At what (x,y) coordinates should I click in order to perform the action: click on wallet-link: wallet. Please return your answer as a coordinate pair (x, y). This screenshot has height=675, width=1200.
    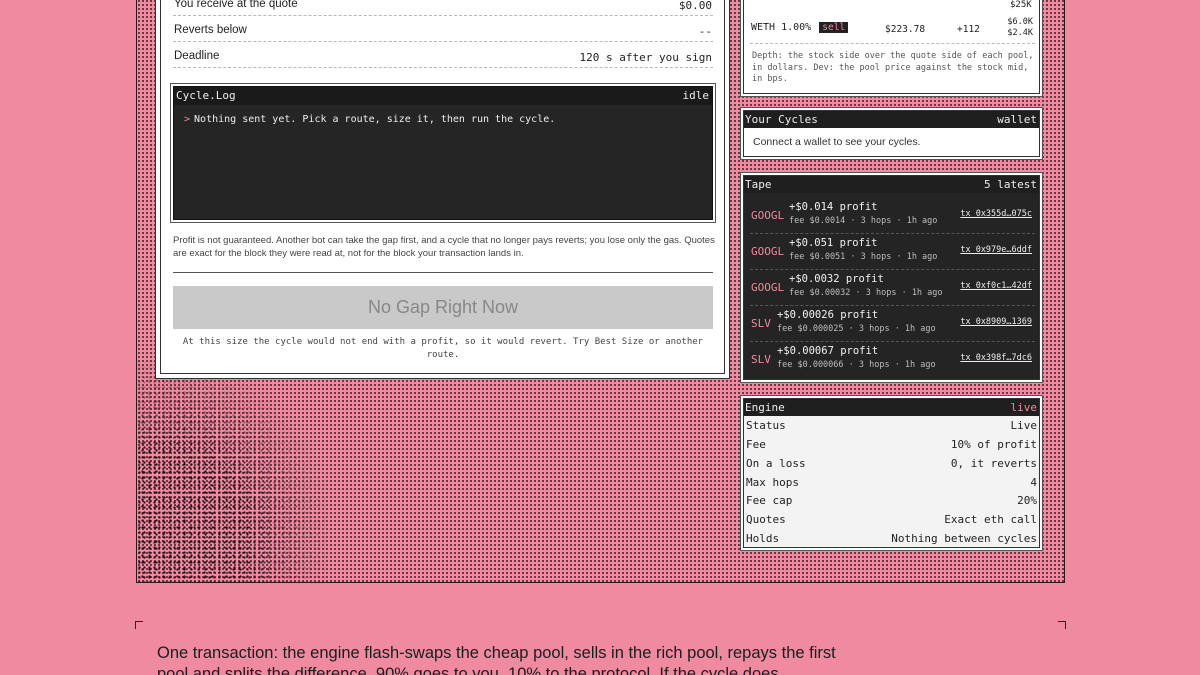
    Looking at the image, I should click on (1017, 119).